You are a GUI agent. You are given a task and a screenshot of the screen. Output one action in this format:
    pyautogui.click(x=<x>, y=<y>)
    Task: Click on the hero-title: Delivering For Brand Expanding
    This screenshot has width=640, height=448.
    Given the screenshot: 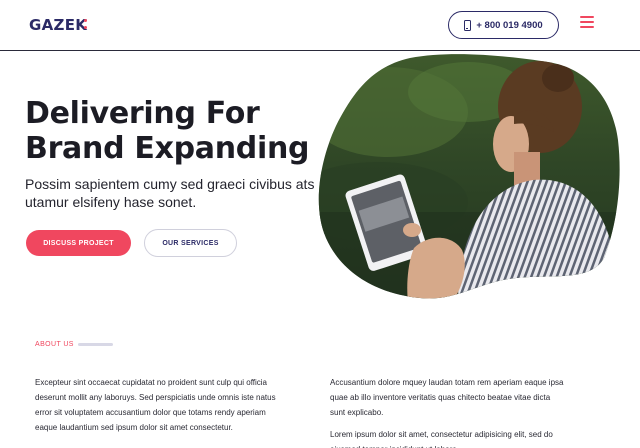 What is the action you would take?
    pyautogui.click(x=175, y=131)
    